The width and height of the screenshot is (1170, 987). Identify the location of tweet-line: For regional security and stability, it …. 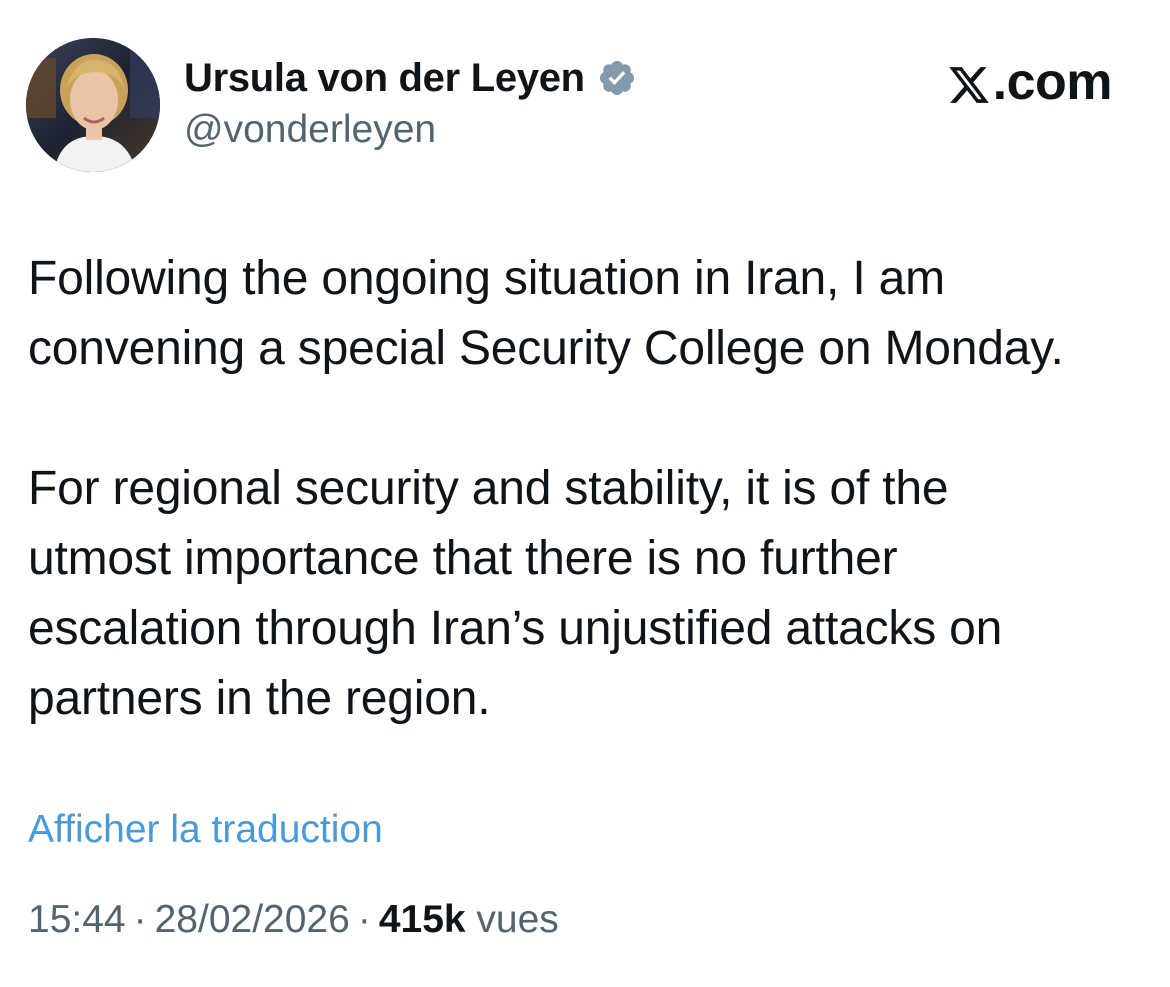
(488, 488).